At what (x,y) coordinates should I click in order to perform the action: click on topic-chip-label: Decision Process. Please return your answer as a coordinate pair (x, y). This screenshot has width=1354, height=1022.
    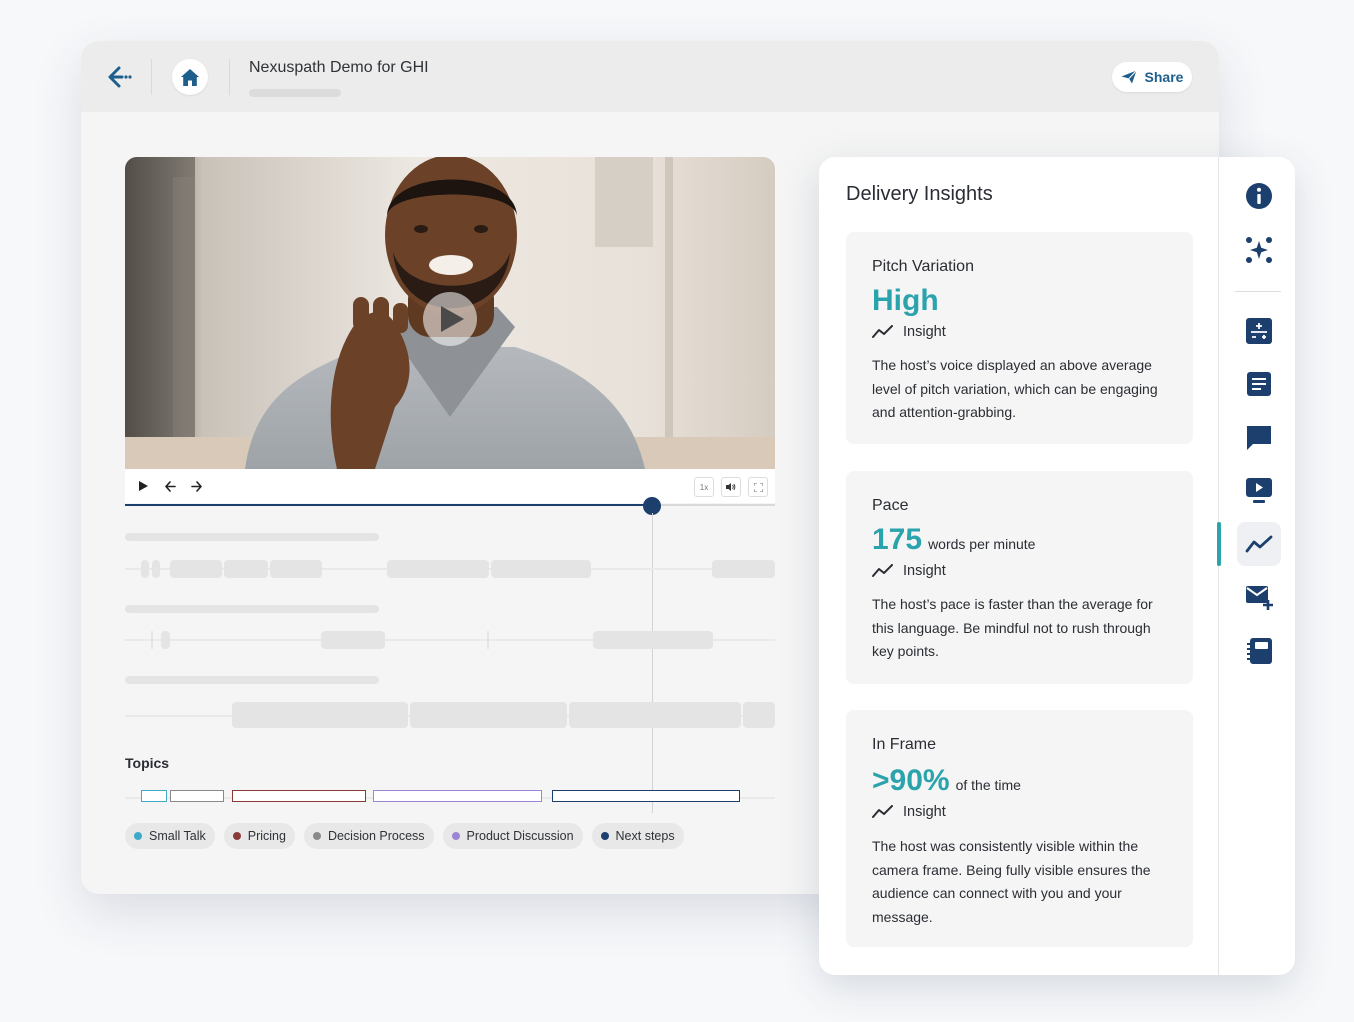
    Looking at the image, I should click on (376, 836).